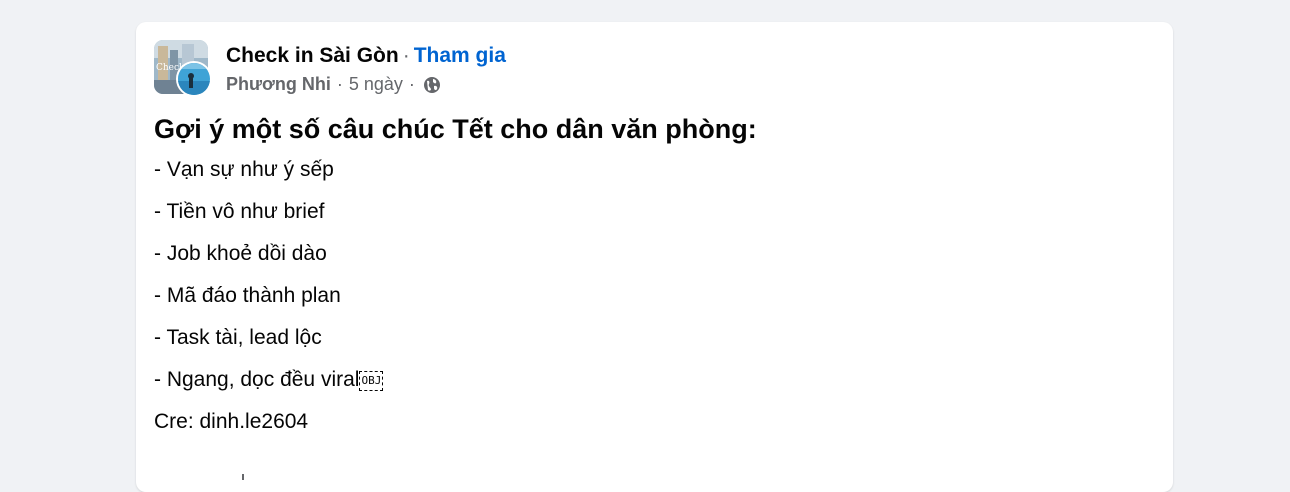 The image size is (1290, 492). Describe the element at coordinates (239, 211) in the screenshot. I see `list-item: - Tiền vô như brief` at that location.